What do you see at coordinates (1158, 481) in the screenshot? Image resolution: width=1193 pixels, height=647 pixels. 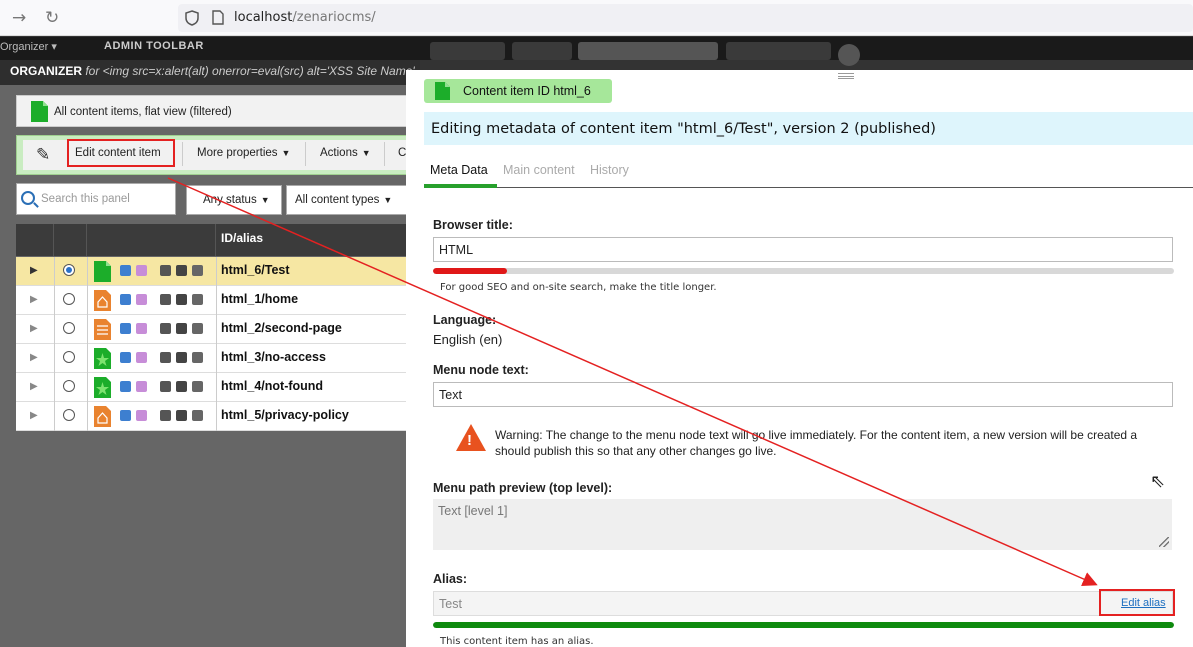 I see `mouse-cursor-icon: ⇖` at bounding box center [1158, 481].